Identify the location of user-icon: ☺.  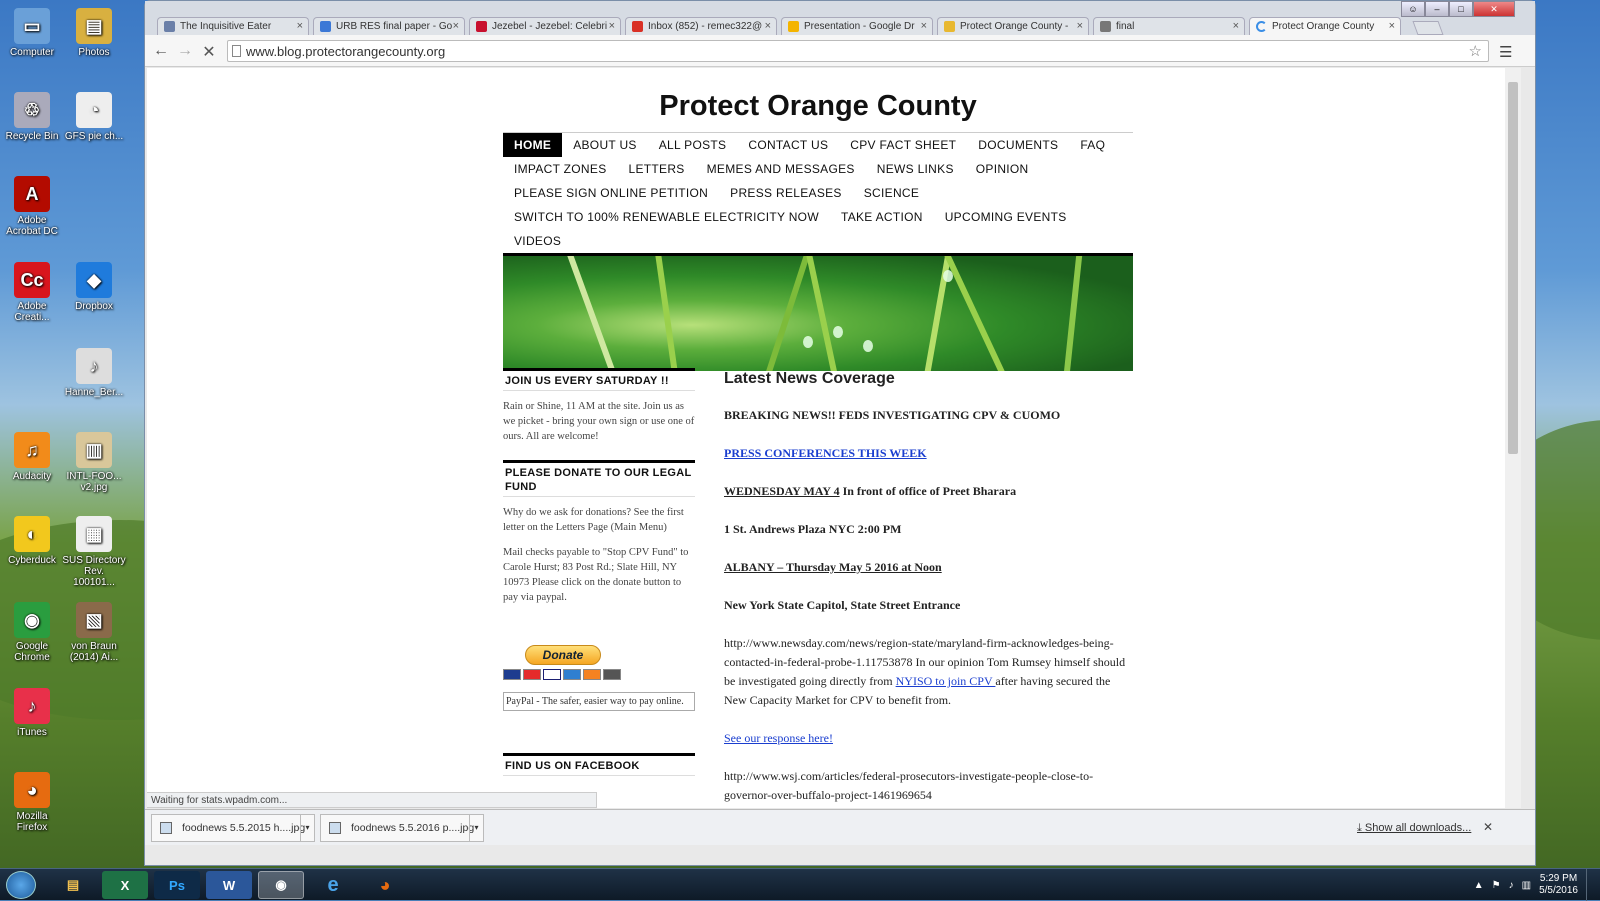
(1413, 9).